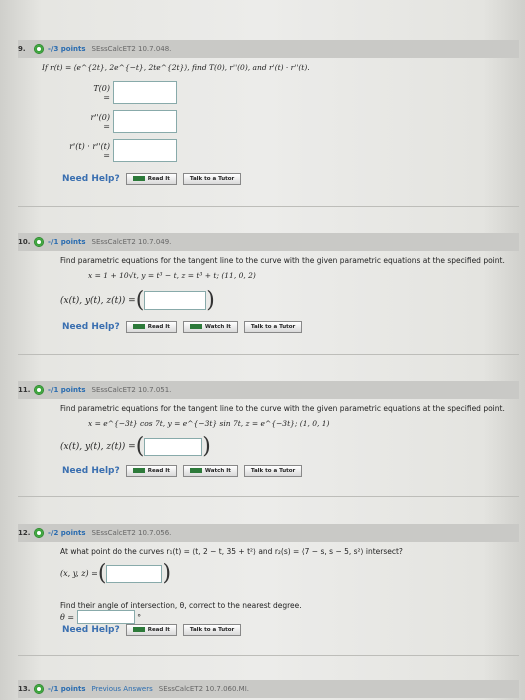  I want to click on answer-row-12: (x, y, z) = ( ), so click(115, 573).